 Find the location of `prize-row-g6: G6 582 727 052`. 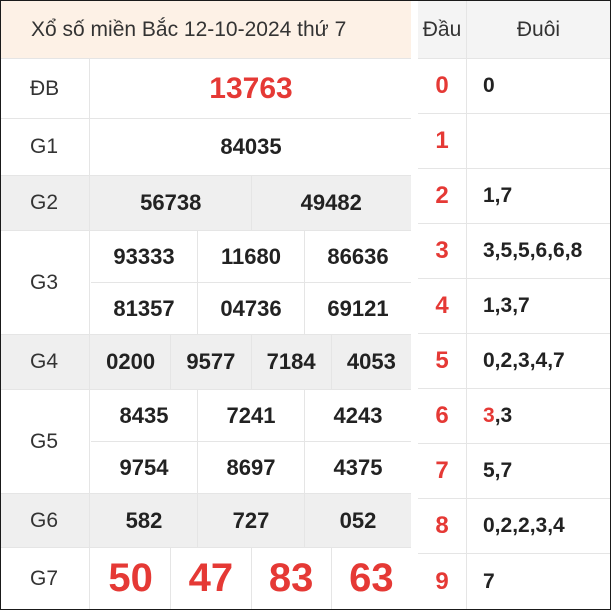

prize-row-g6: G6 582 727 052 is located at coordinates (206, 521).